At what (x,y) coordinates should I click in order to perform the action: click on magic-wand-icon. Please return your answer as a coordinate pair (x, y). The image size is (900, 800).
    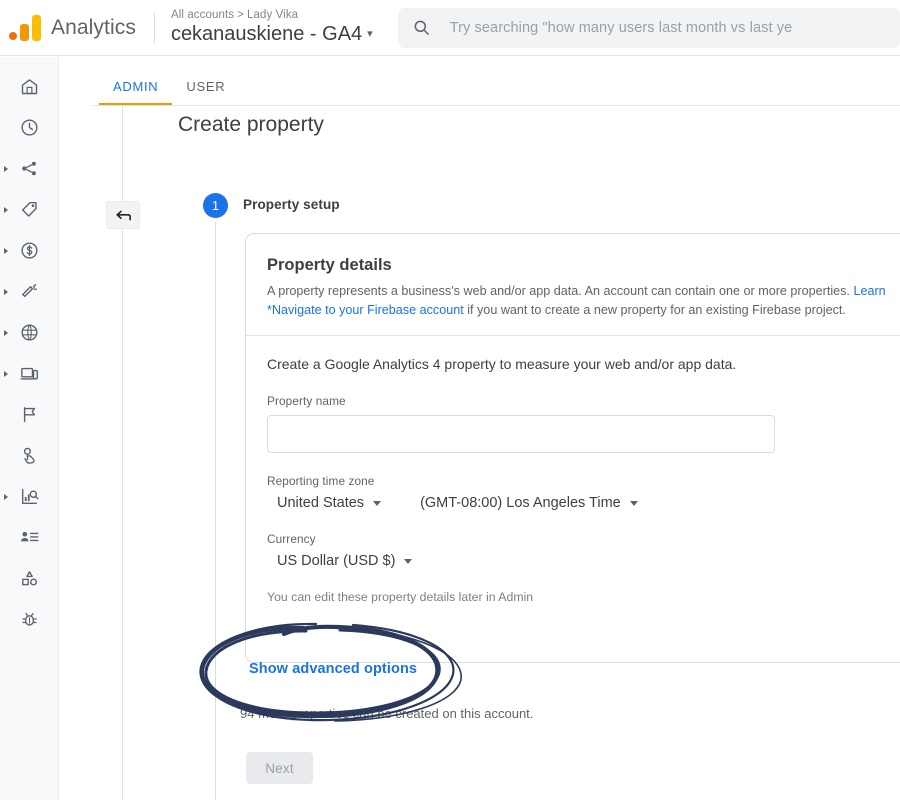
    Looking at the image, I should click on (29, 291).